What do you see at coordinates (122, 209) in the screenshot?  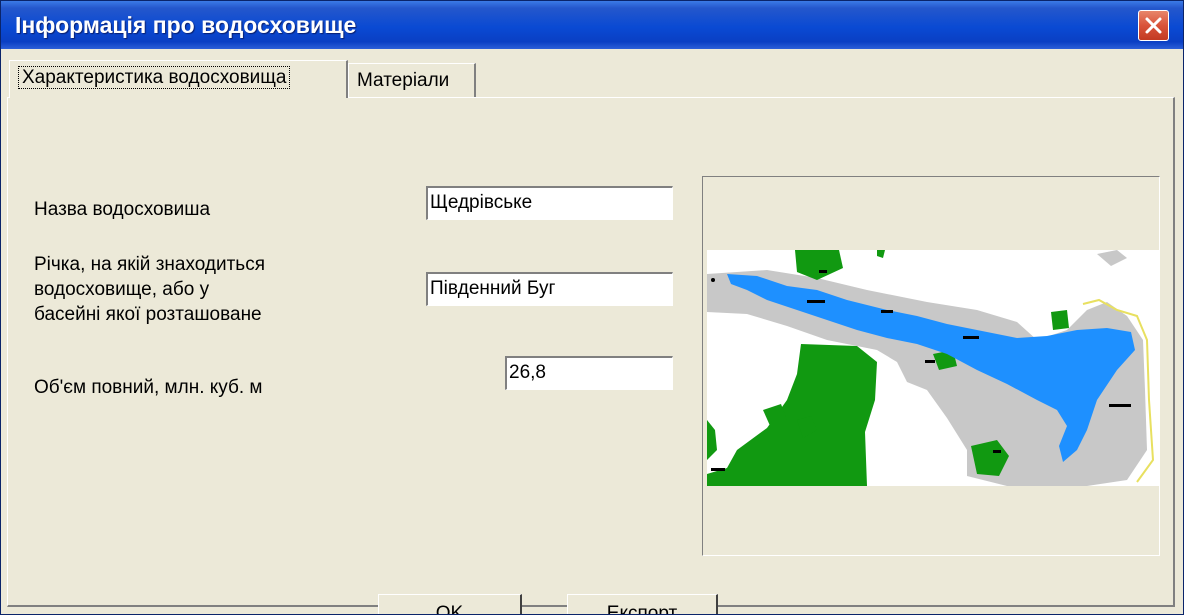 I see `name-label: Назва водосховиша` at bounding box center [122, 209].